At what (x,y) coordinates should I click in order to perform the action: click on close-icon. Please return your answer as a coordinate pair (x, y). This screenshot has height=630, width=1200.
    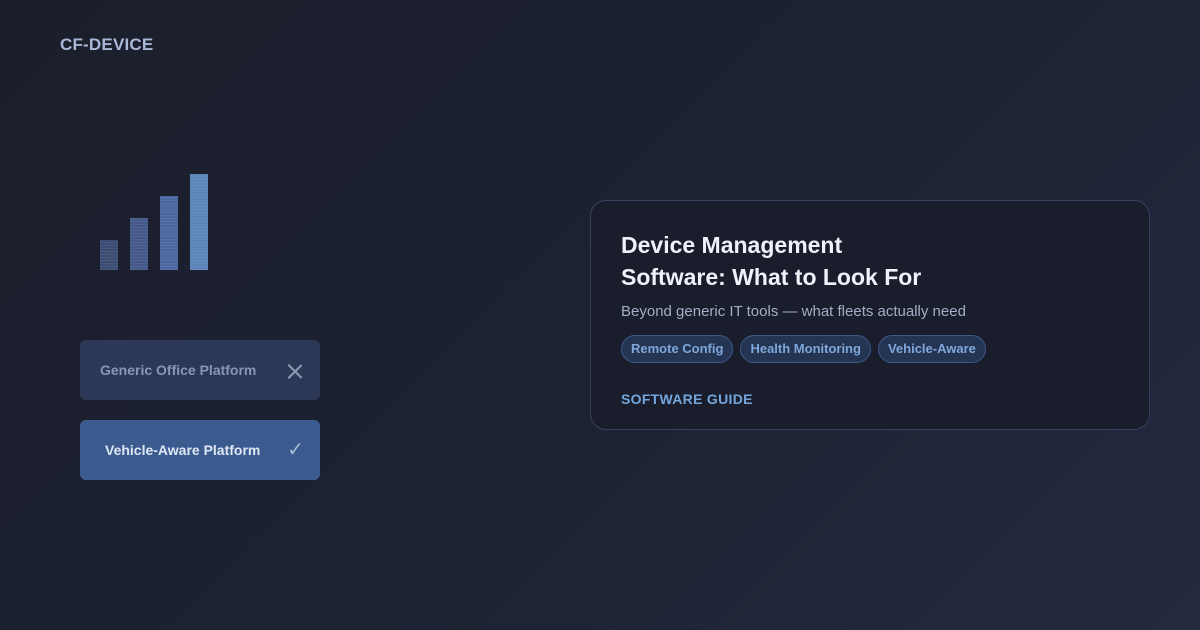
    Looking at the image, I should click on (295, 371).